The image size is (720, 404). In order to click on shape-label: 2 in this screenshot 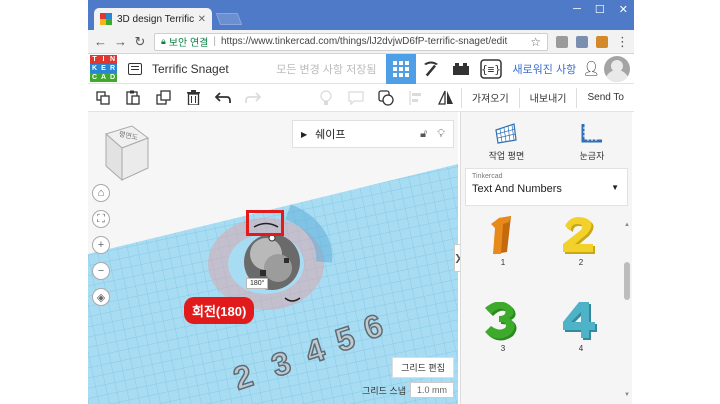, I will do `click(581, 262)`.